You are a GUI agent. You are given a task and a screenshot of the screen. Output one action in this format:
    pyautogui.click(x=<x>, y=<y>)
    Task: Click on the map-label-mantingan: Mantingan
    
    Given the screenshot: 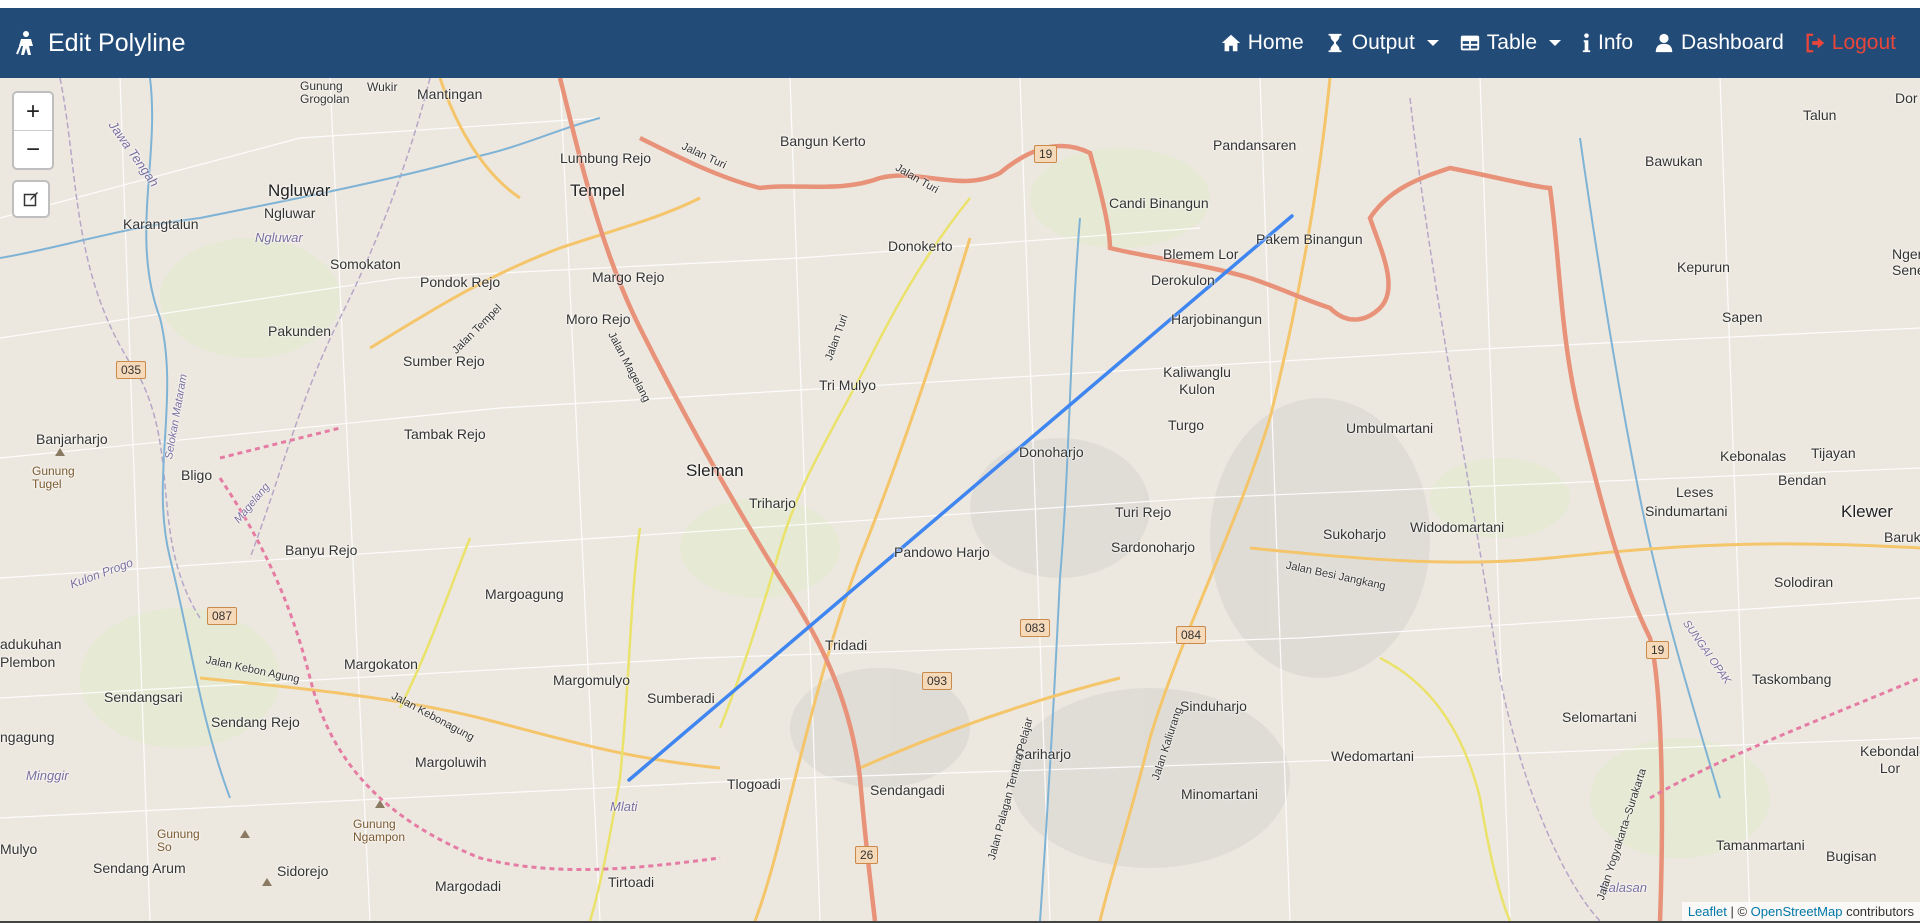 What is the action you would take?
    pyautogui.click(x=450, y=94)
    